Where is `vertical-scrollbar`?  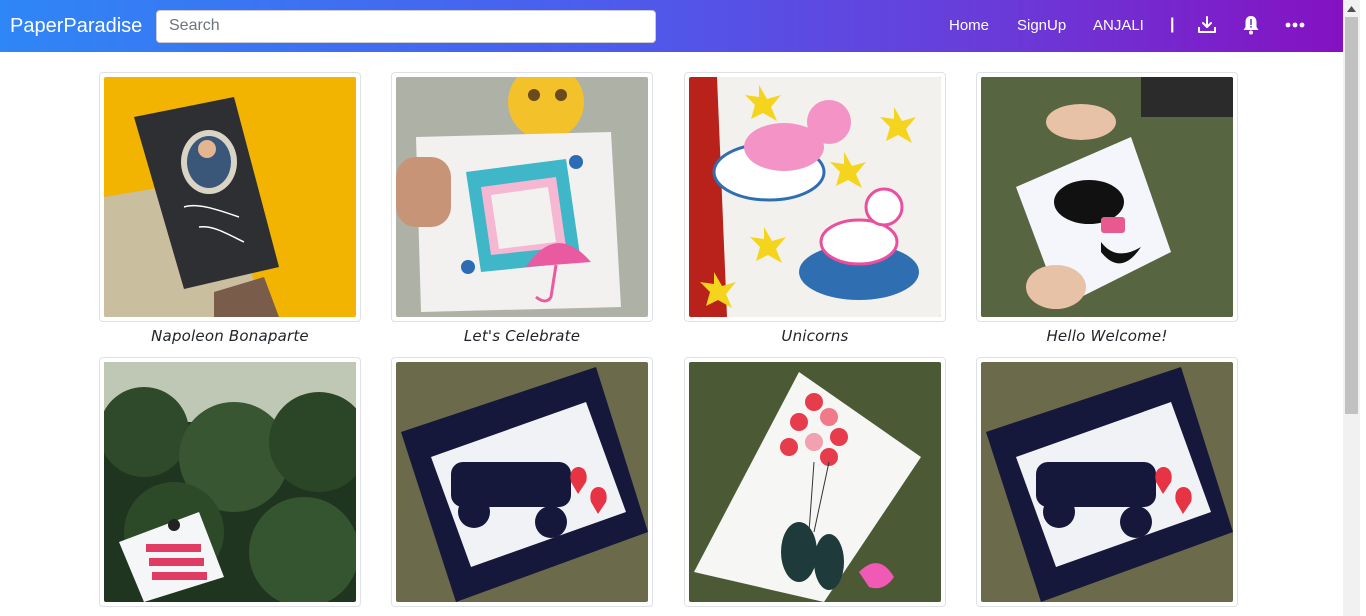 vertical-scrollbar is located at coordinates (1351, 308).